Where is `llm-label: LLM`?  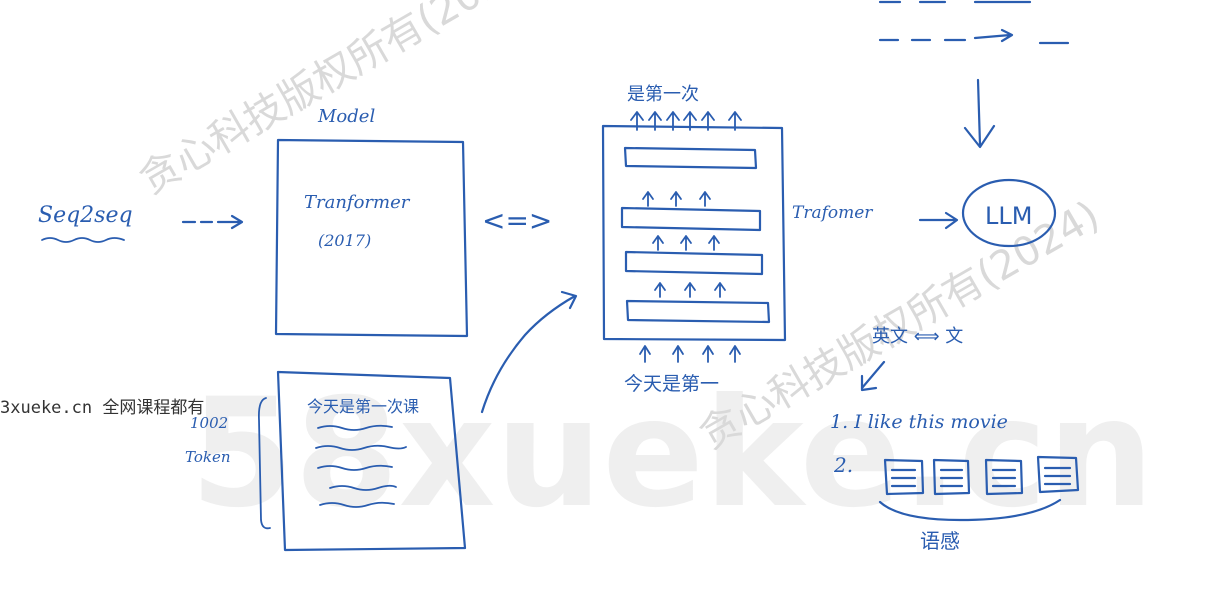 llm-label: LLM is located at coordinates (1008, 216).